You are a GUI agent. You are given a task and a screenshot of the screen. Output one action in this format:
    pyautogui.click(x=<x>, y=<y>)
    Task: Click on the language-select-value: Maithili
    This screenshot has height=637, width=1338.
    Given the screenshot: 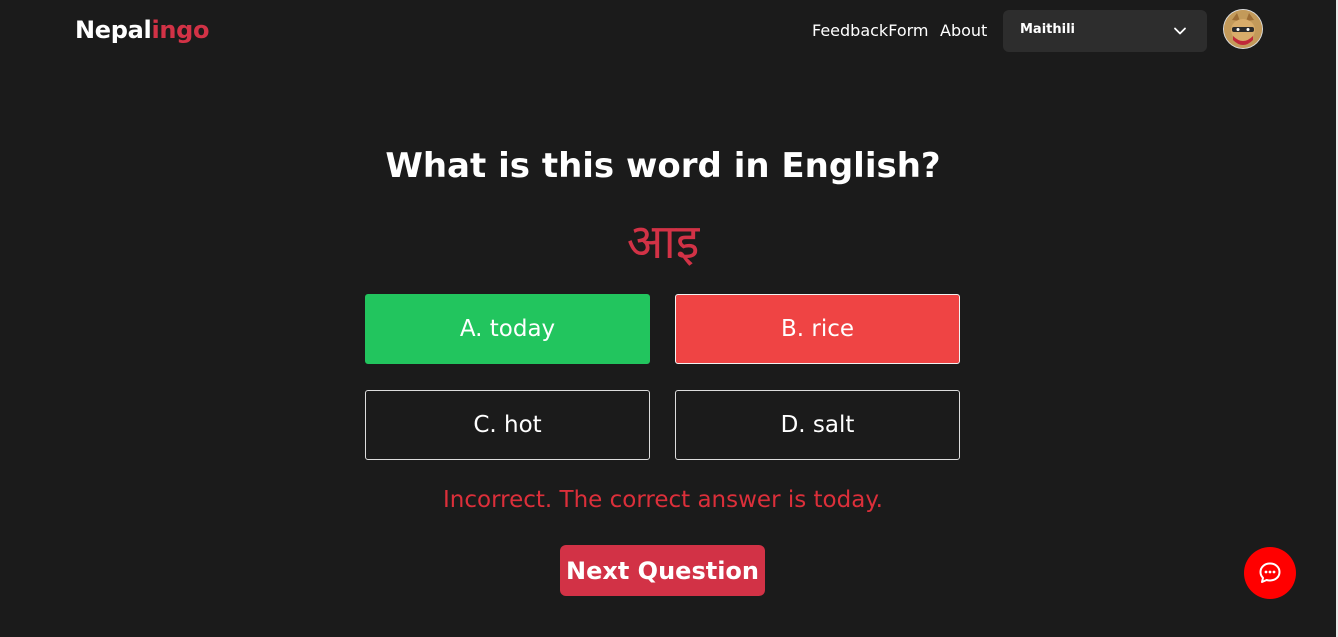 What is the action you would take?
    pyautogui.click(x=1048, y=29)
    